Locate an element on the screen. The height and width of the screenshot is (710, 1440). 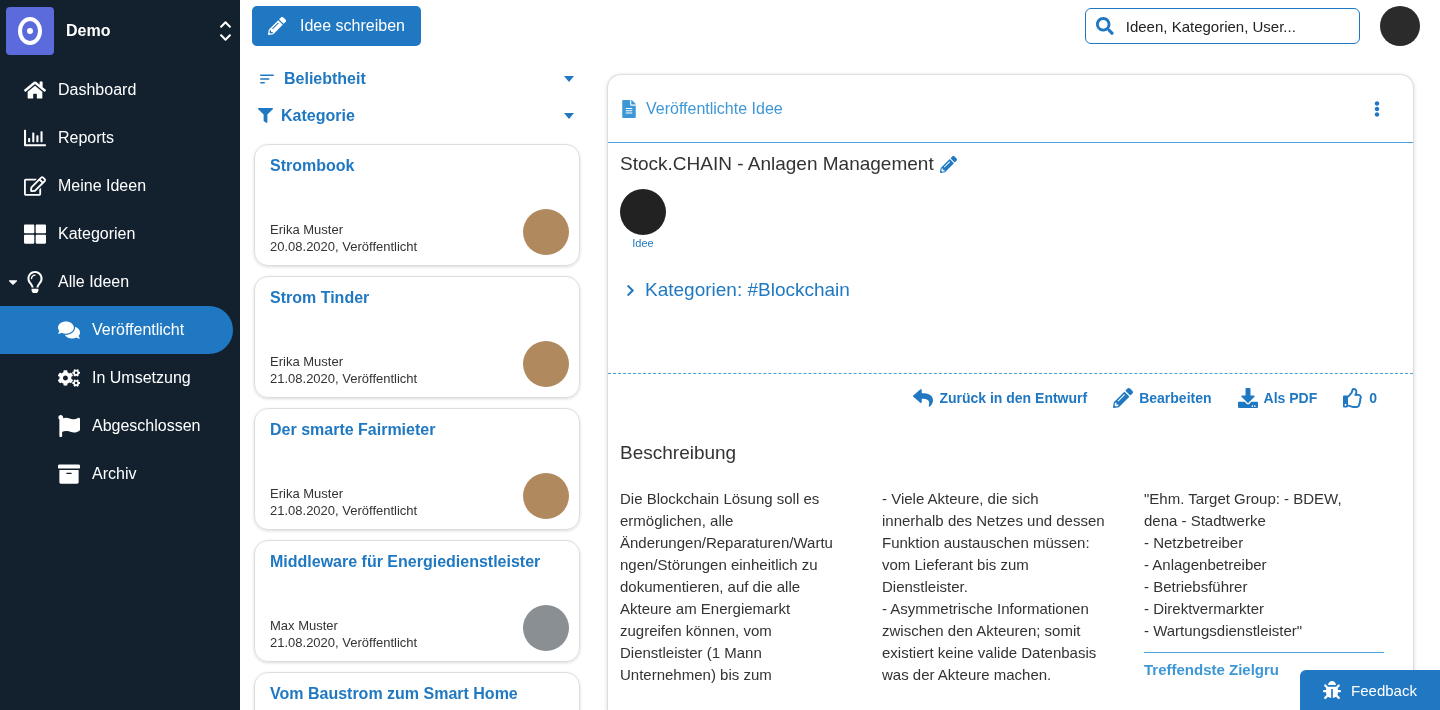
nav-item: Reports is located at coordinates (116, 138).